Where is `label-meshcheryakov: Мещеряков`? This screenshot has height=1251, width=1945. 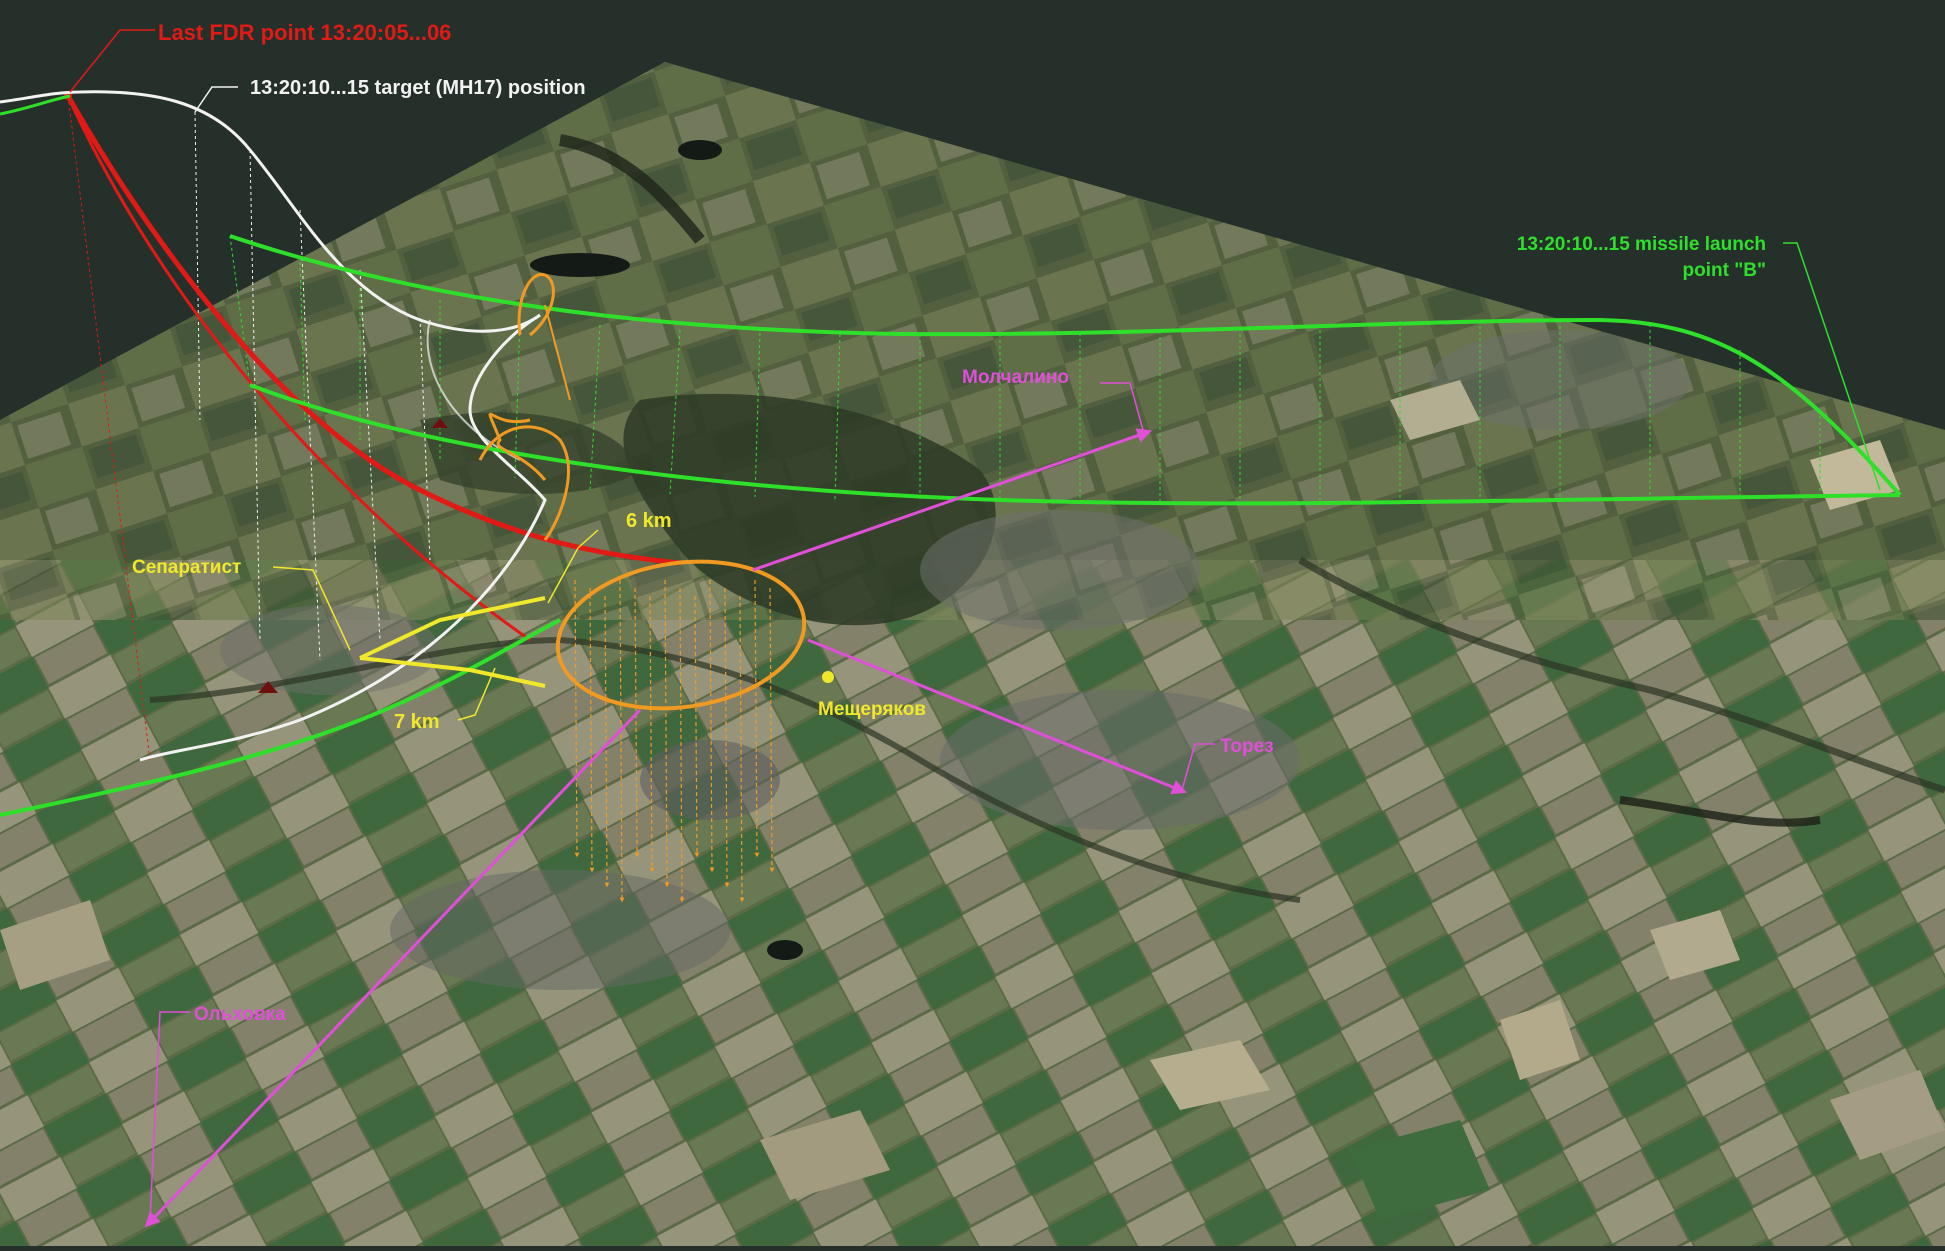
label-meshcheryakov: Мещеряков is located at coordinates (872, 709).